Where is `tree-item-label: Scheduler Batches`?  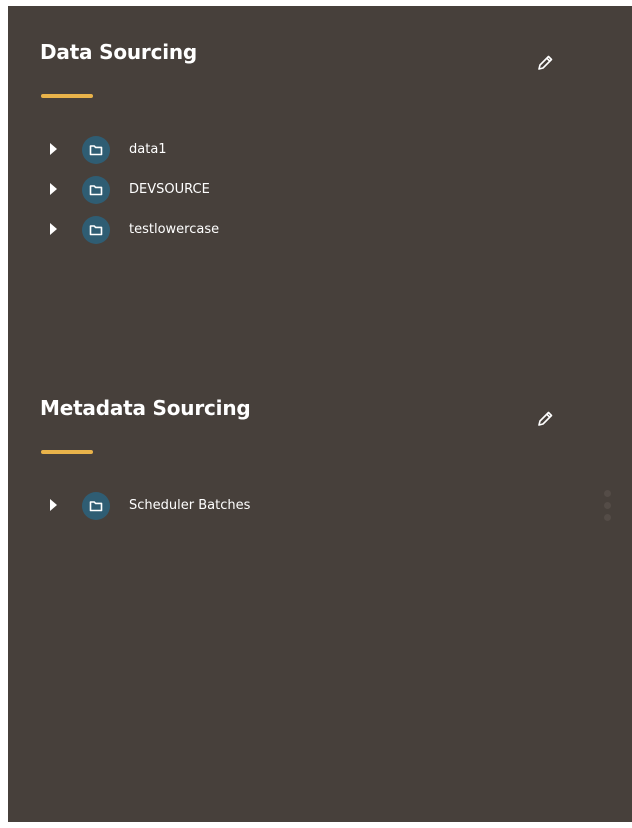 tree-item-label: Scheduler Batches is located at coordinates (189, 505).